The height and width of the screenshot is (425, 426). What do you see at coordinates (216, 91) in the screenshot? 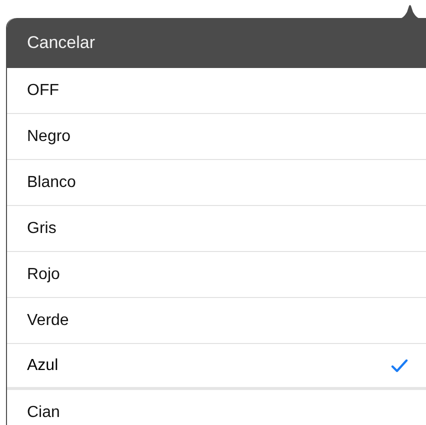
I see `option-item: OFF` at bounding box center [216, 91].